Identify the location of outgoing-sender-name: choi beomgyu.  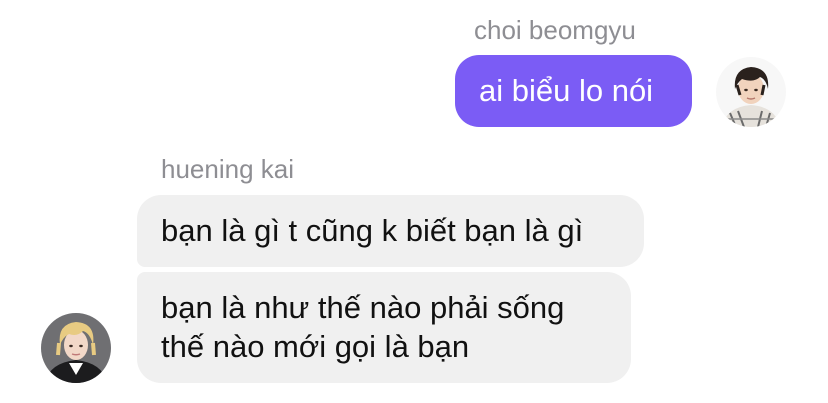
(555, 30).